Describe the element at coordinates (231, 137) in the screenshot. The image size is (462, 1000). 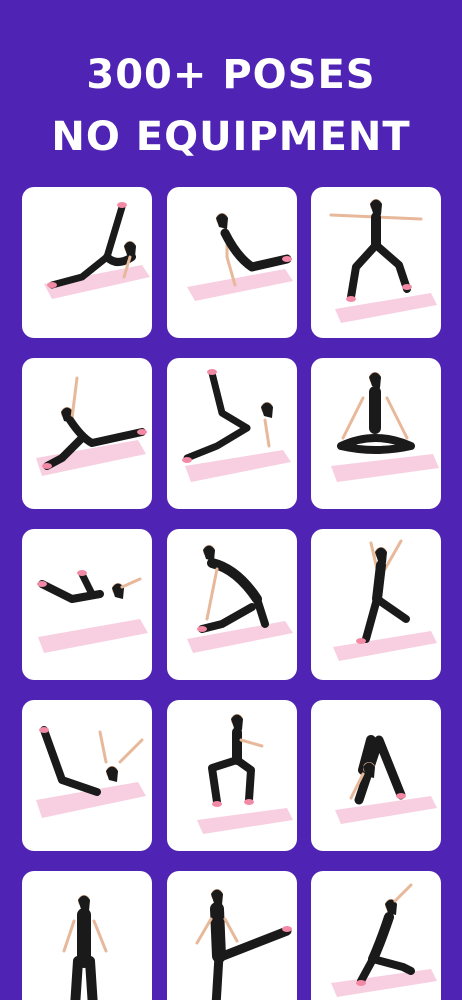
I see `headline-line-2: NO EQUIPMENT` at that location.